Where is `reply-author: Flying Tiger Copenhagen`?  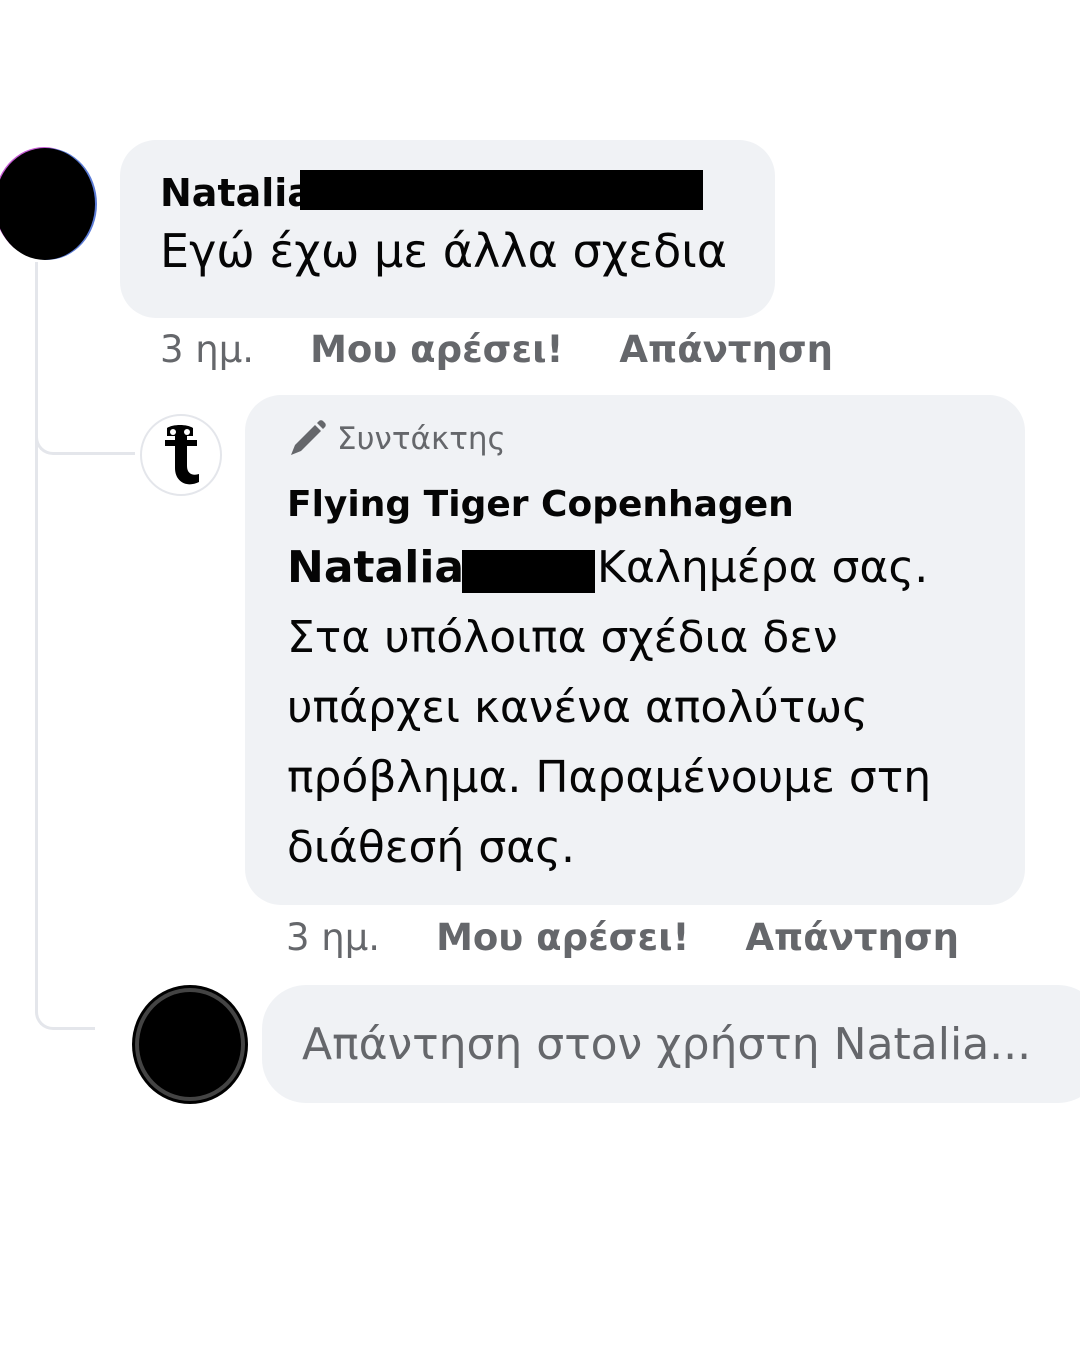 reply-author: Flying Tiger Copenhagen is located at coordinates (635, 505).